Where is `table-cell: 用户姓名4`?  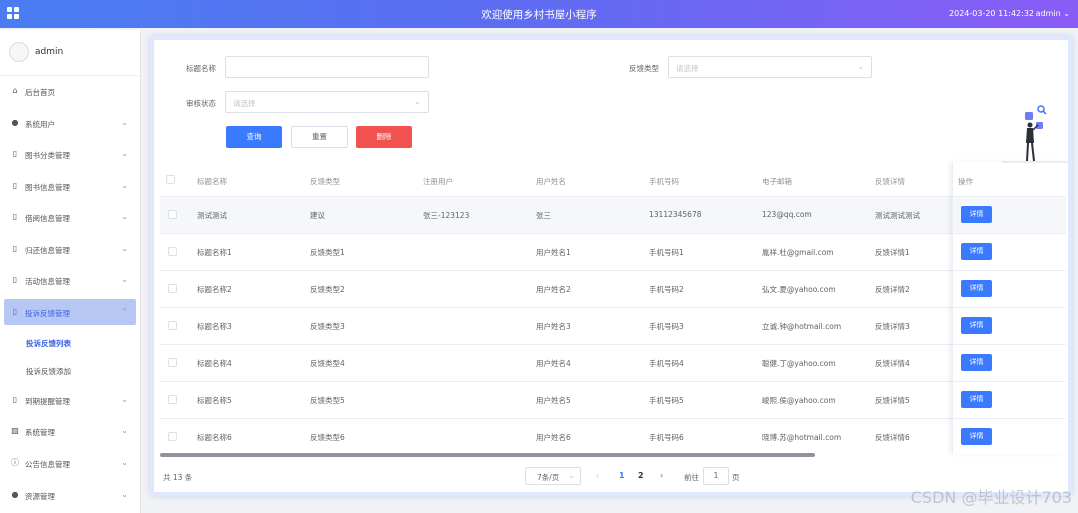
table-cell: 用户姓名4 is located at coordinates (553, 363).